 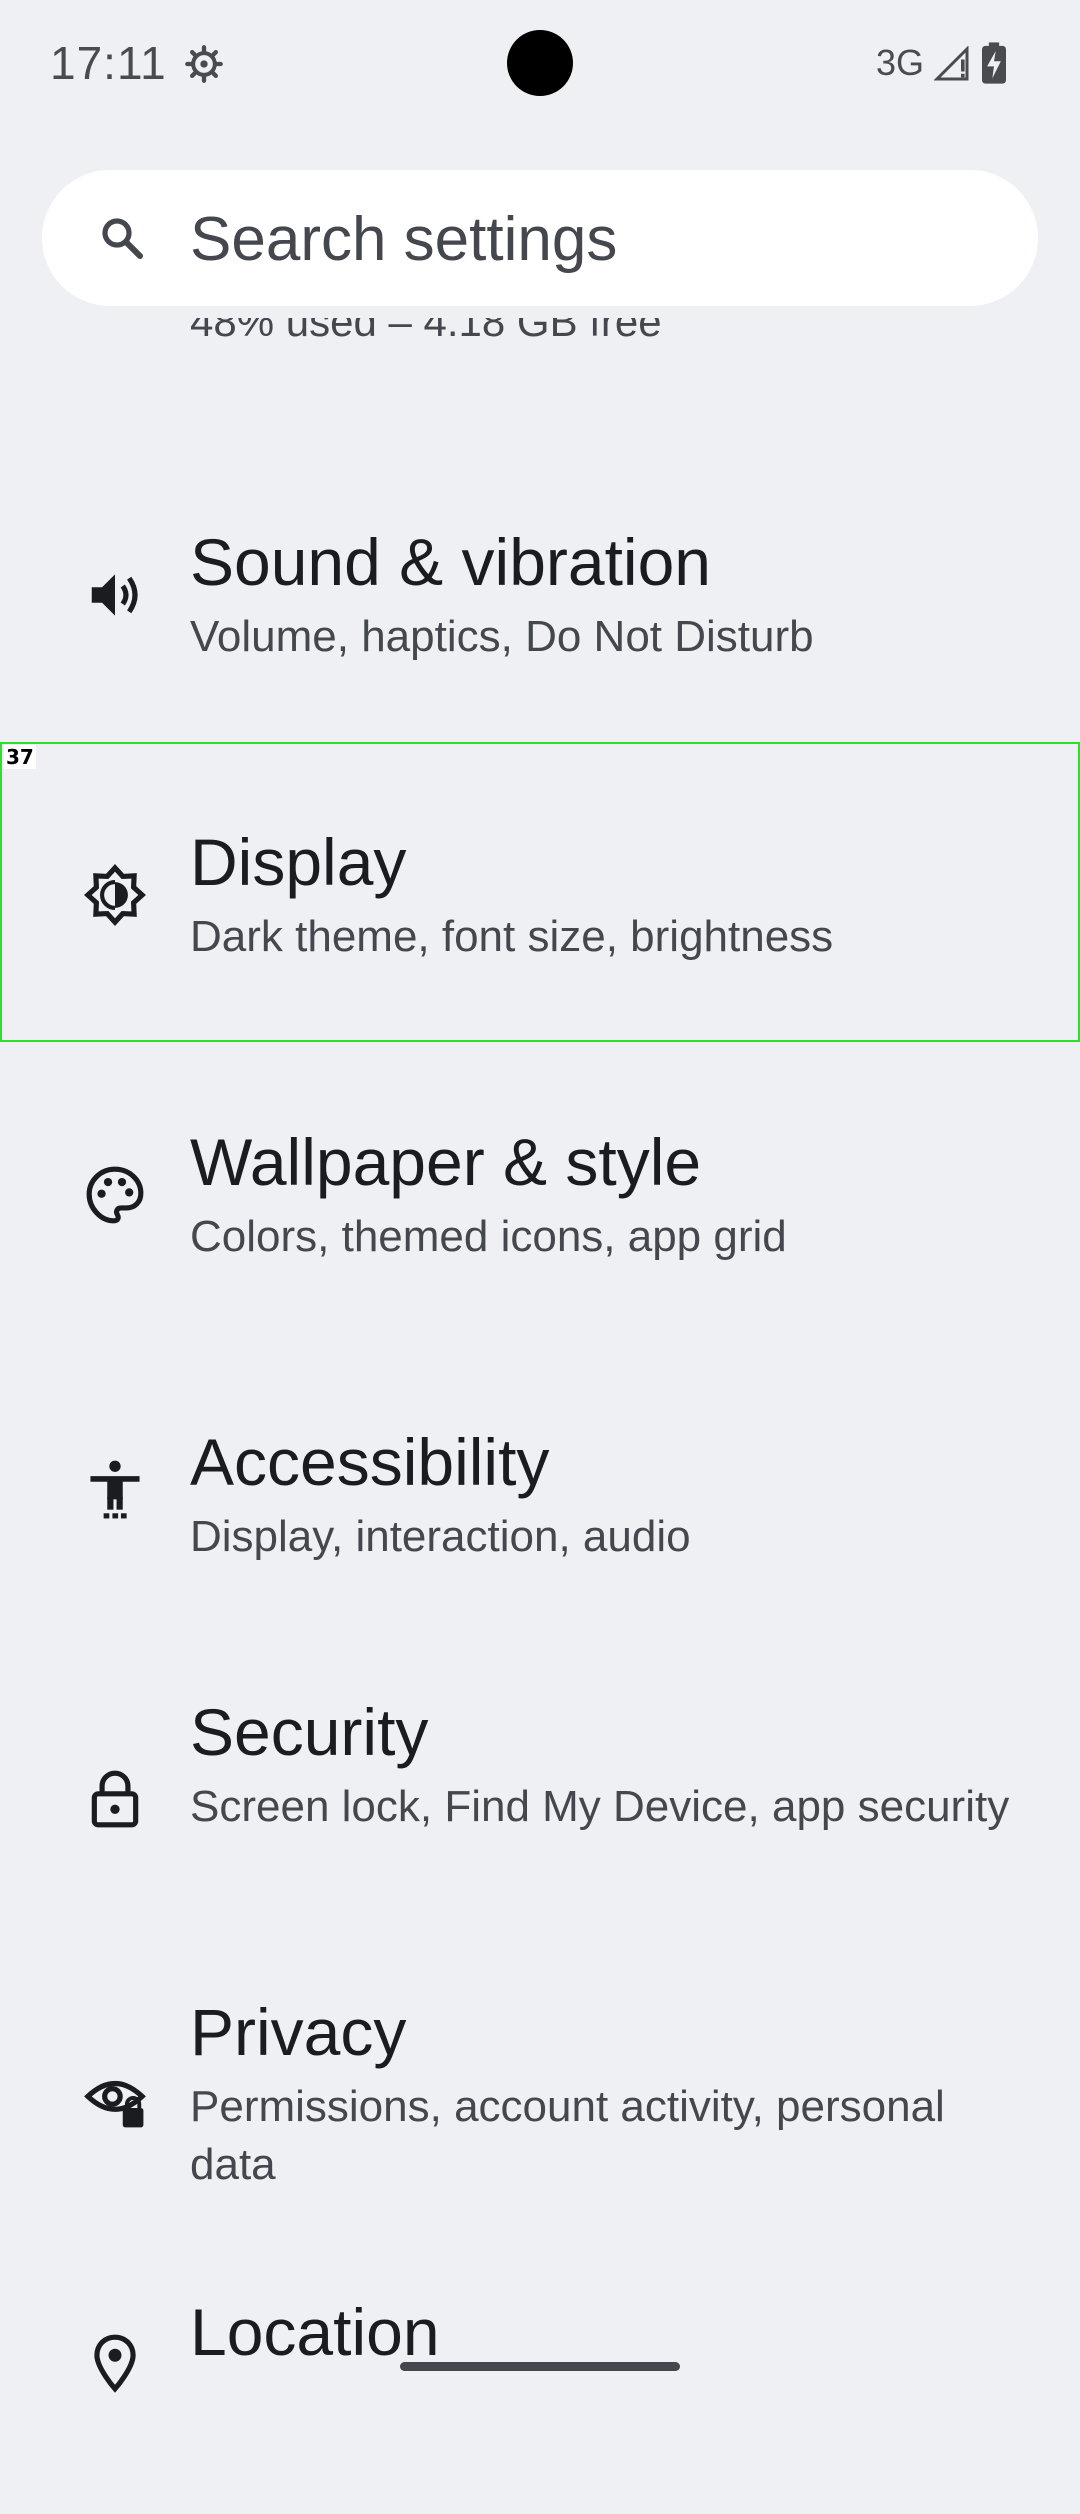 I want to click on accessibility-icon, so click(x=115, y=1489).